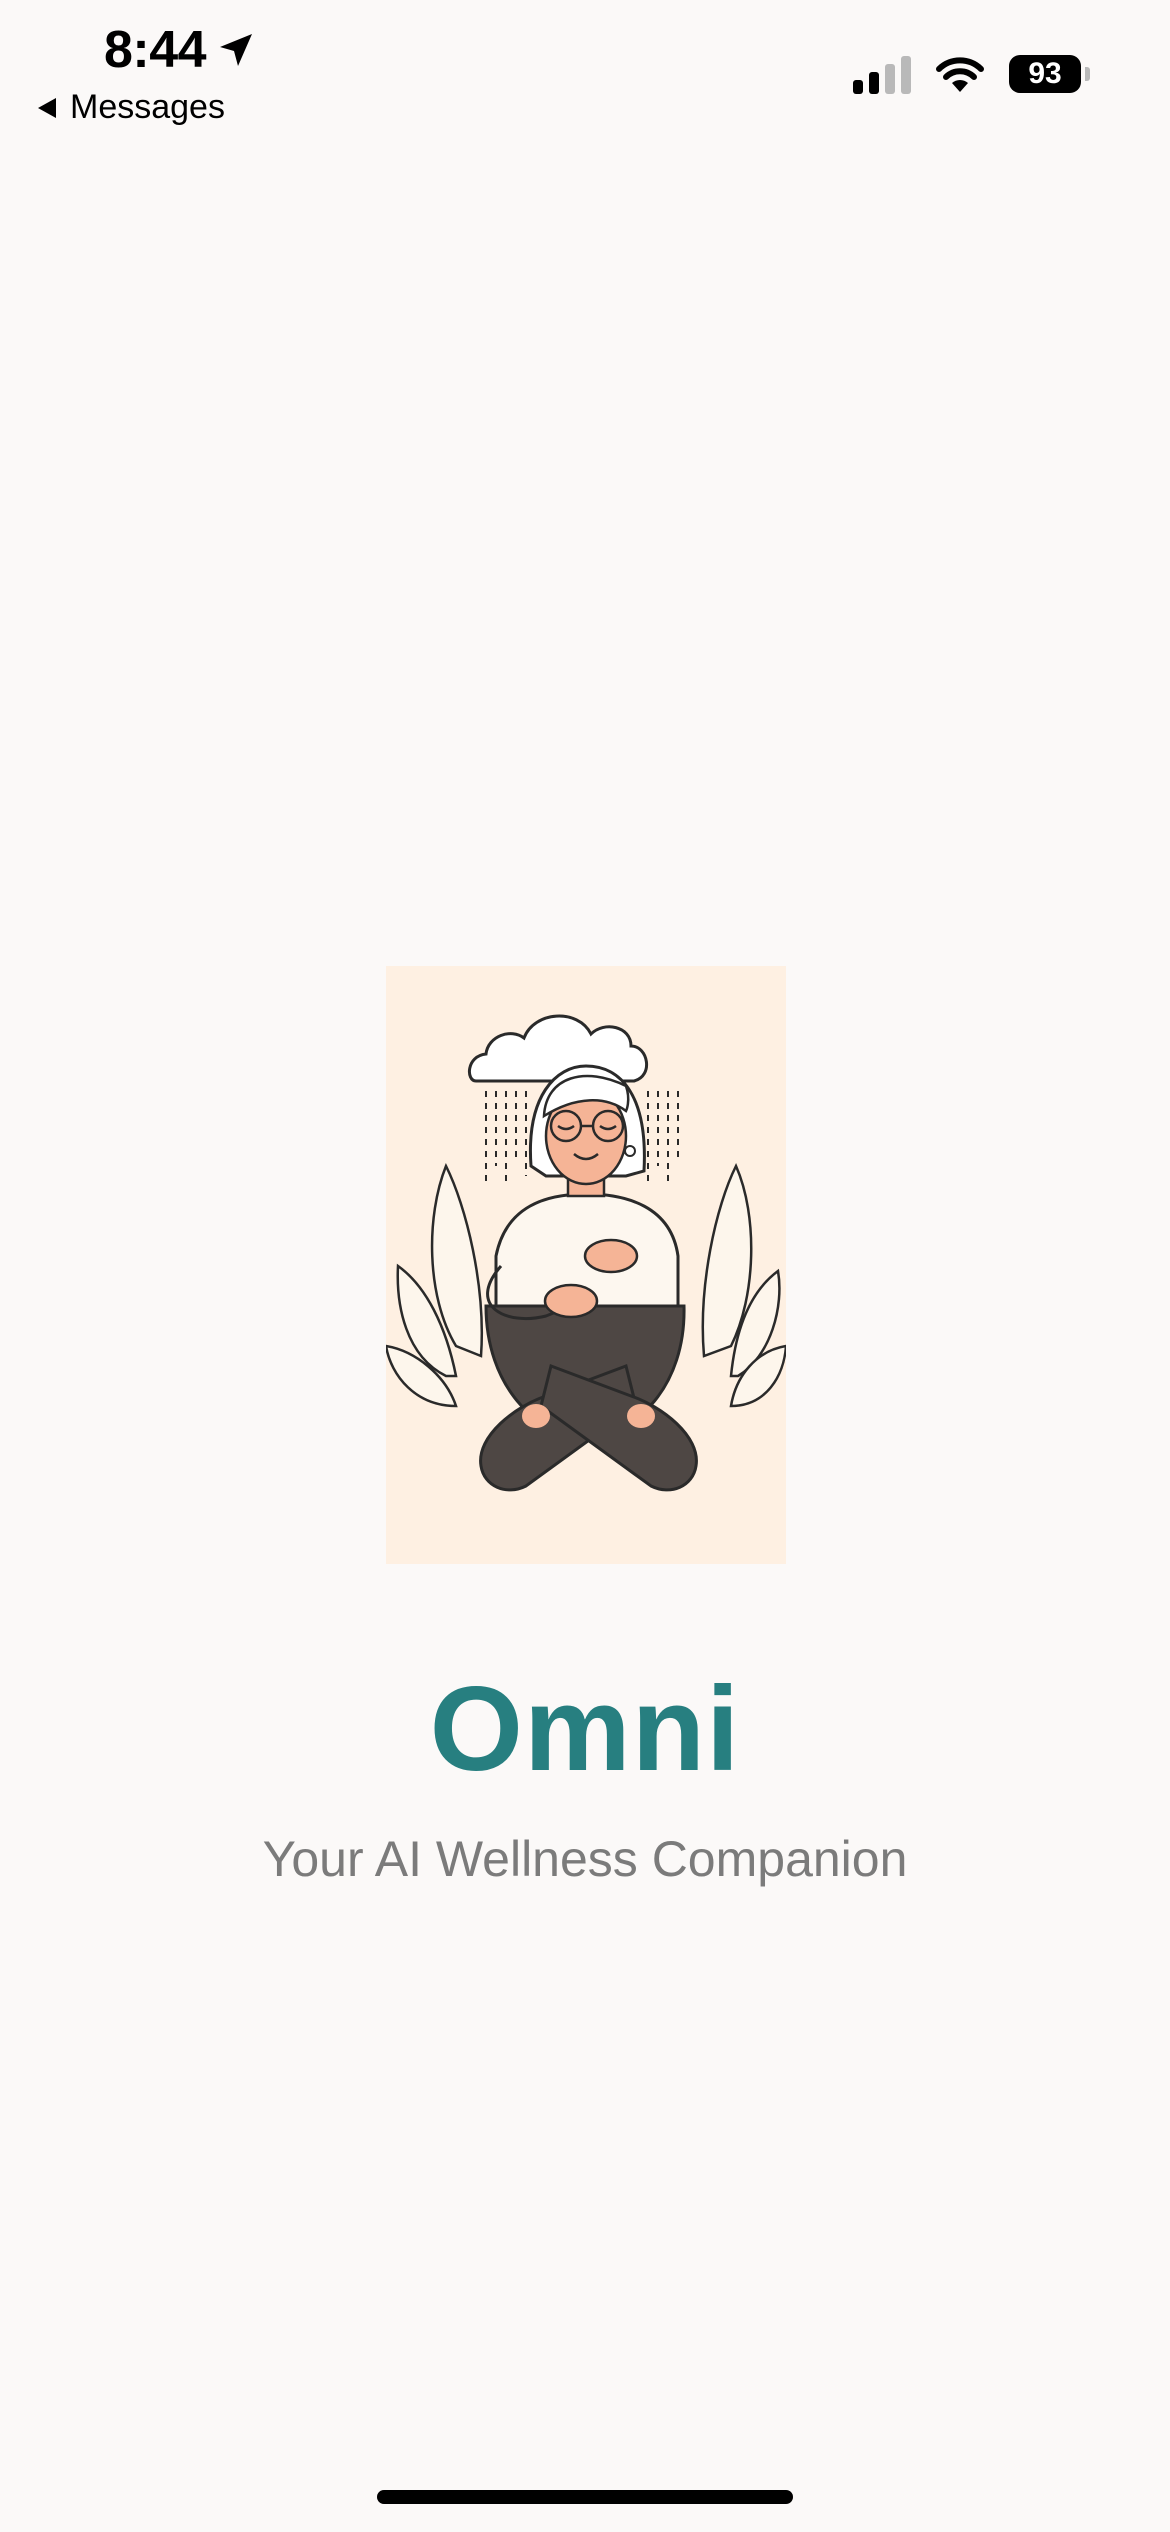  What do you see at coordinates (960, 74) in the screenshot?
I see `wifi-icon` at bounding box center [960, 74].